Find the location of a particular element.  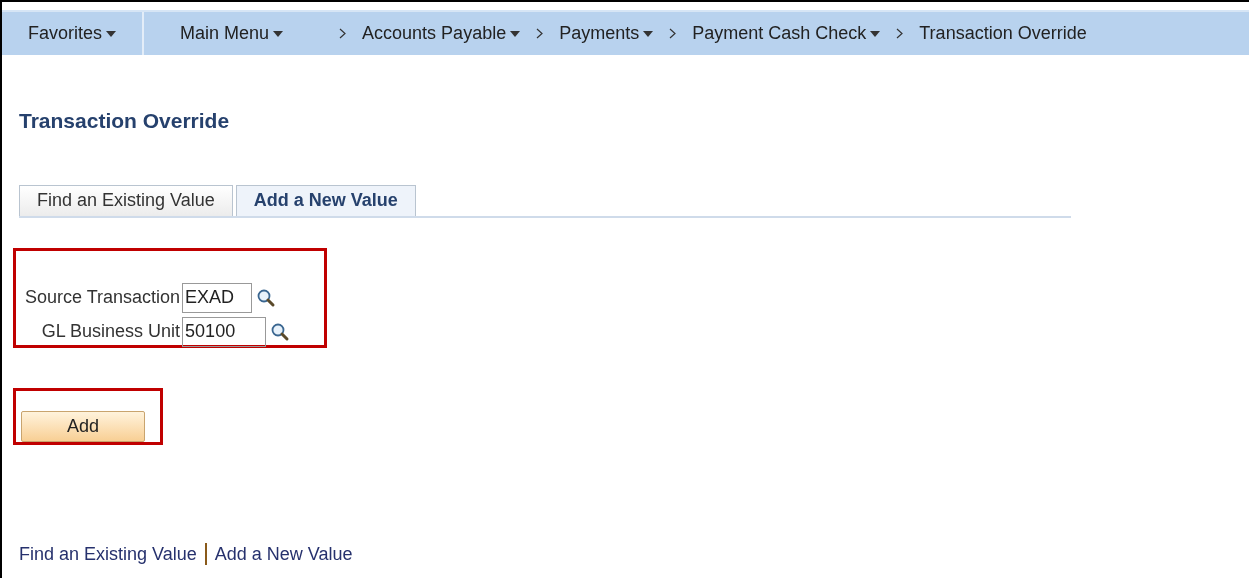

tab: Find an Existing Value is located at coordinates (126, 200).